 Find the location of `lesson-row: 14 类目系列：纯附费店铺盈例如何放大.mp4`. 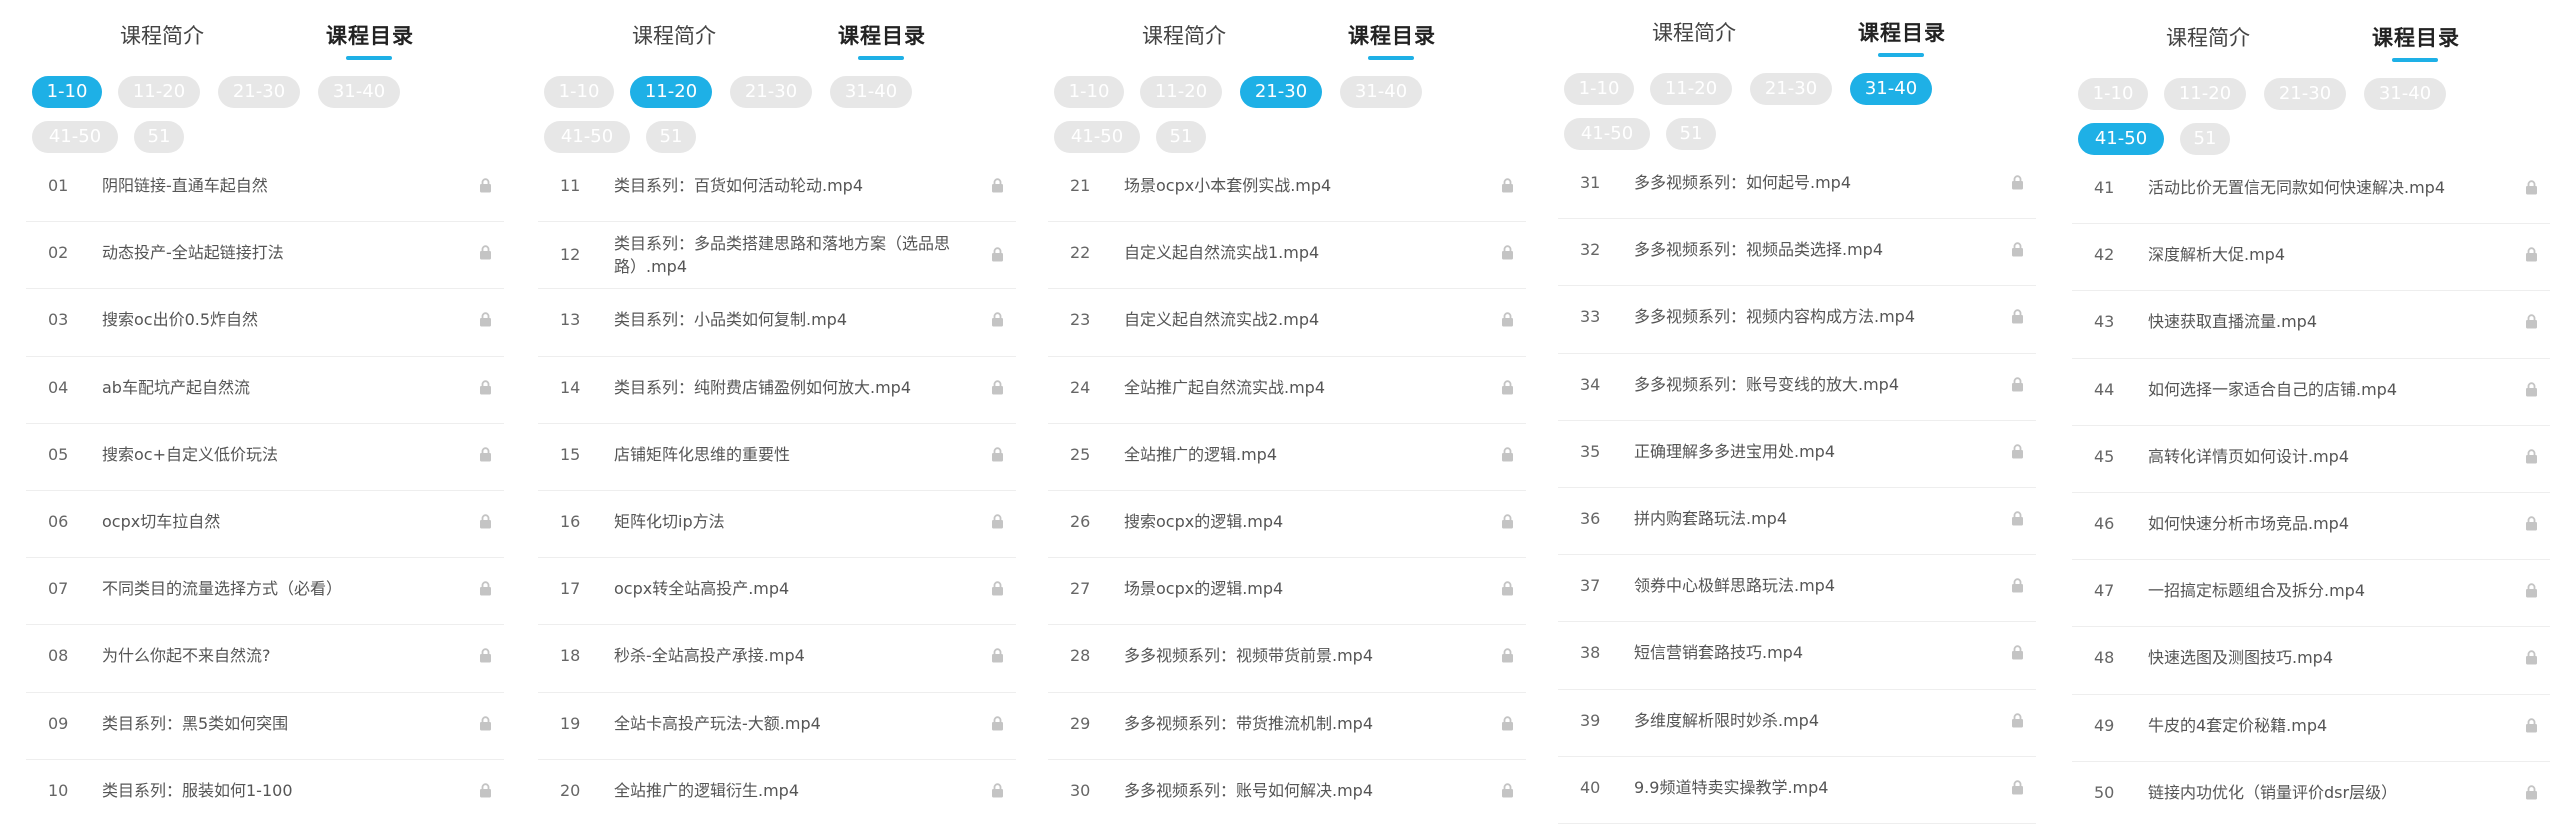

lesson-row: 14 类目系列：纯附费店铺盈例如何放大.mp4 is located at coordinates (777, 390).